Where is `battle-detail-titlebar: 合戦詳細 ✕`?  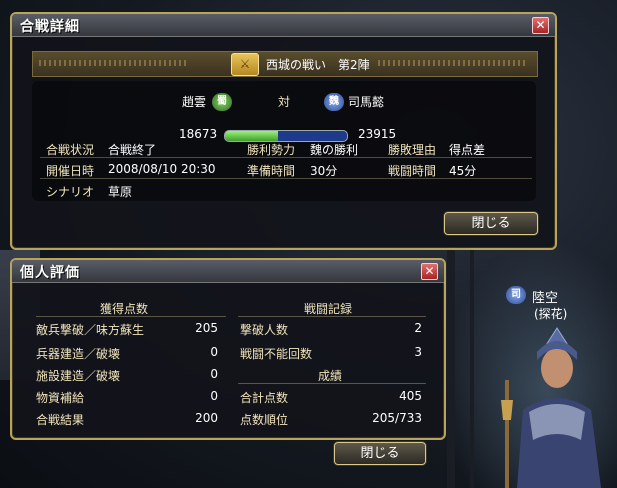
battle-detail-titlebar: 合戦詳細 ✕ is located at coordinates (283, 25).